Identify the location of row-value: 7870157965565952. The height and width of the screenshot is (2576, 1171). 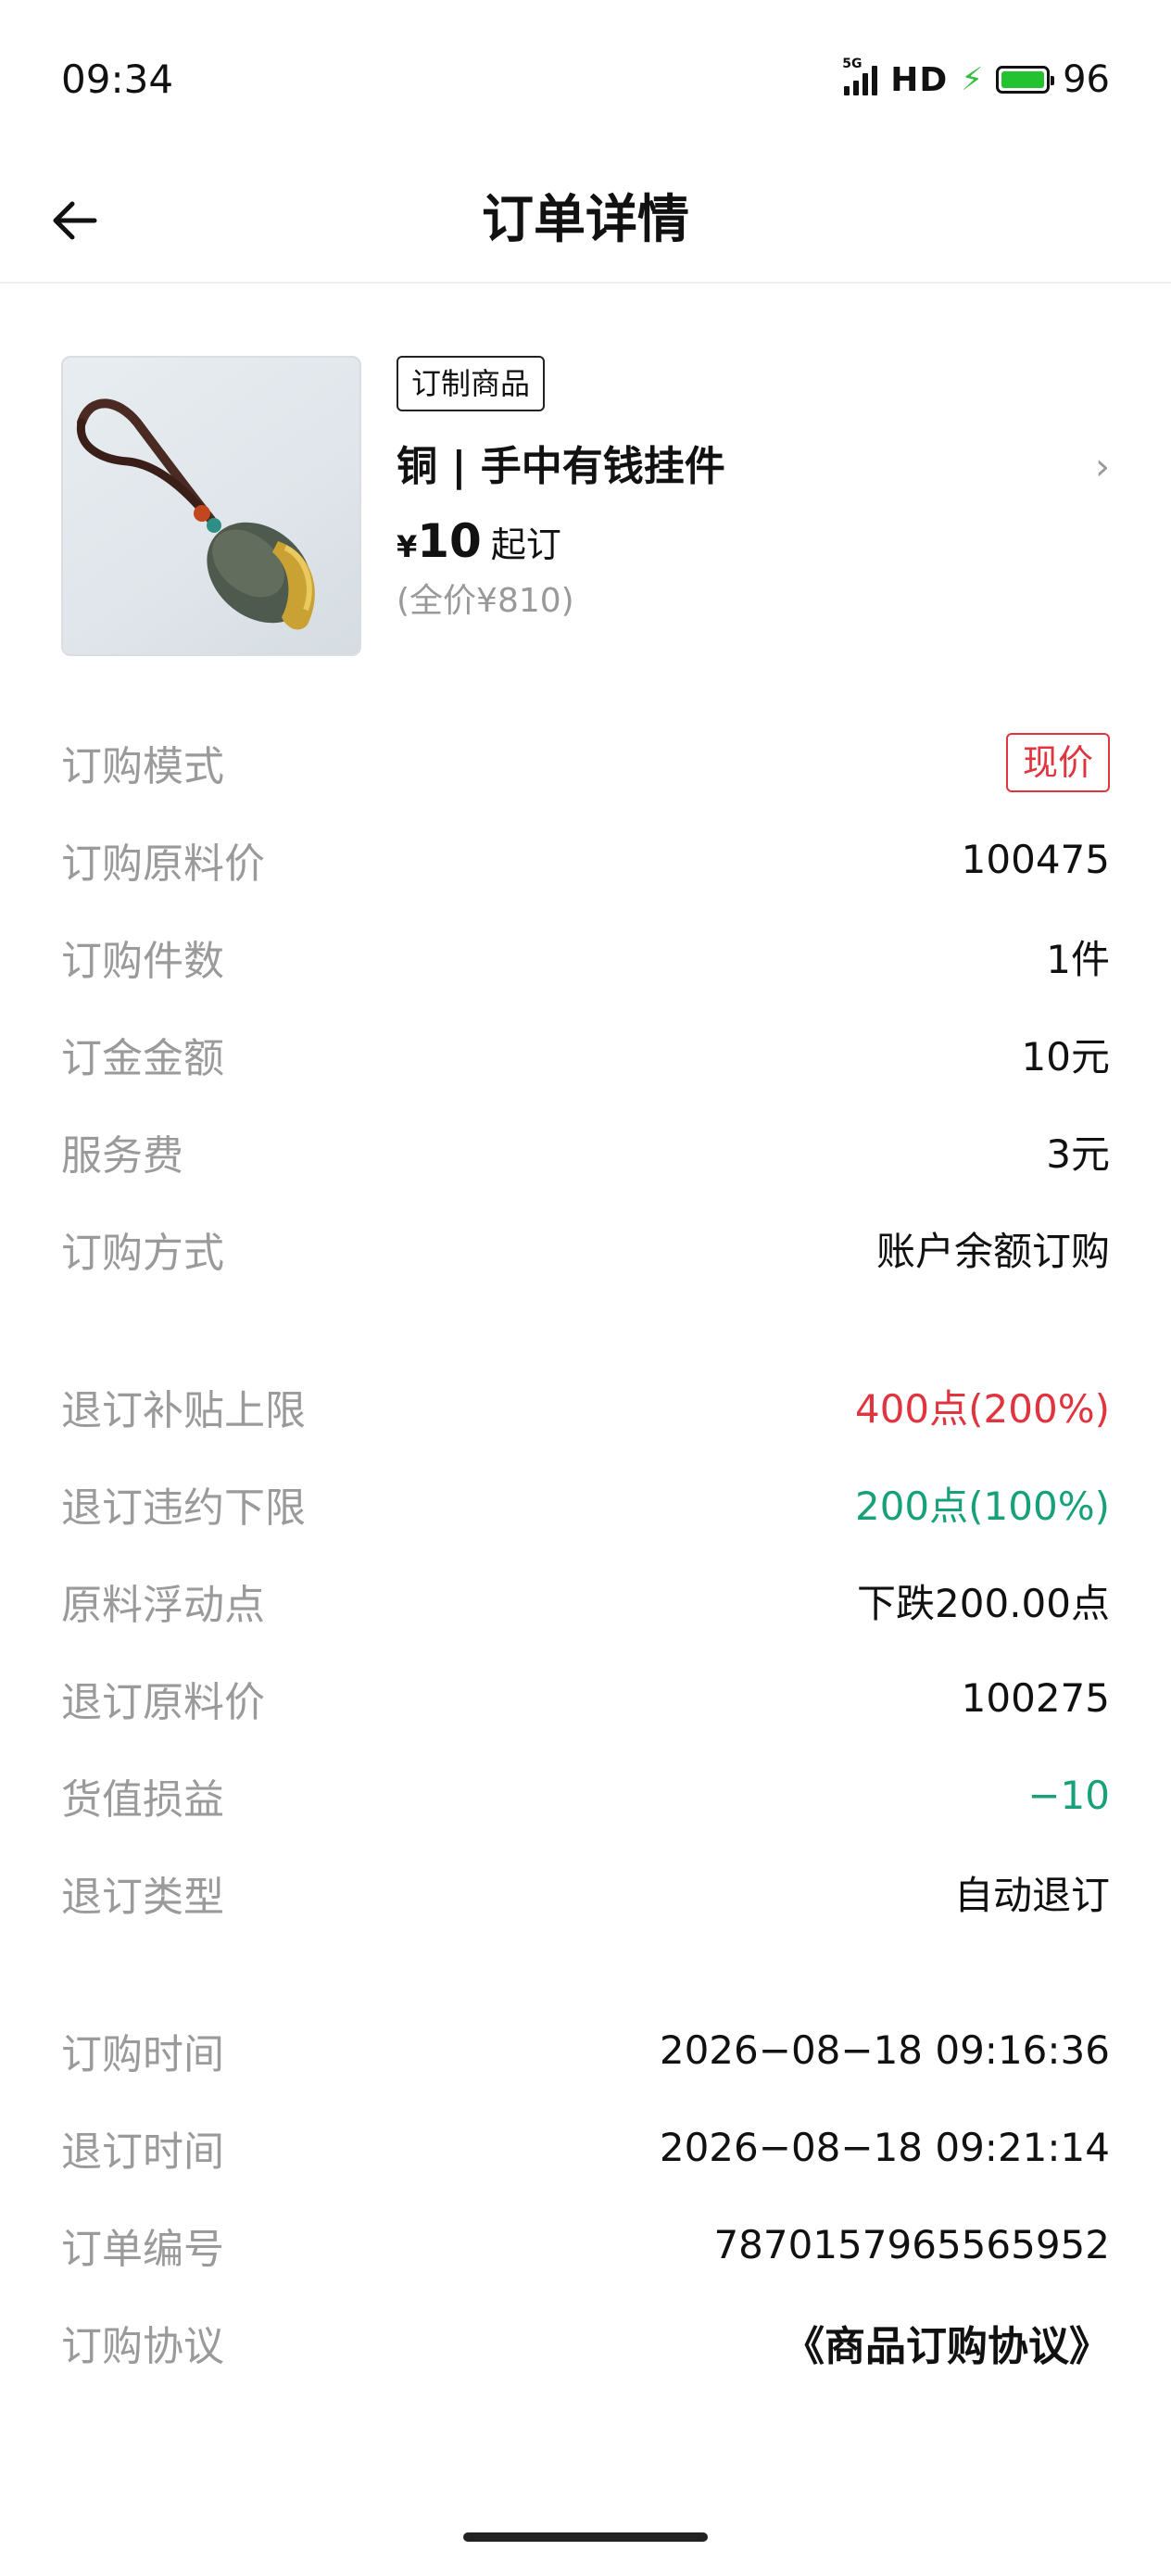
(912, 2244).